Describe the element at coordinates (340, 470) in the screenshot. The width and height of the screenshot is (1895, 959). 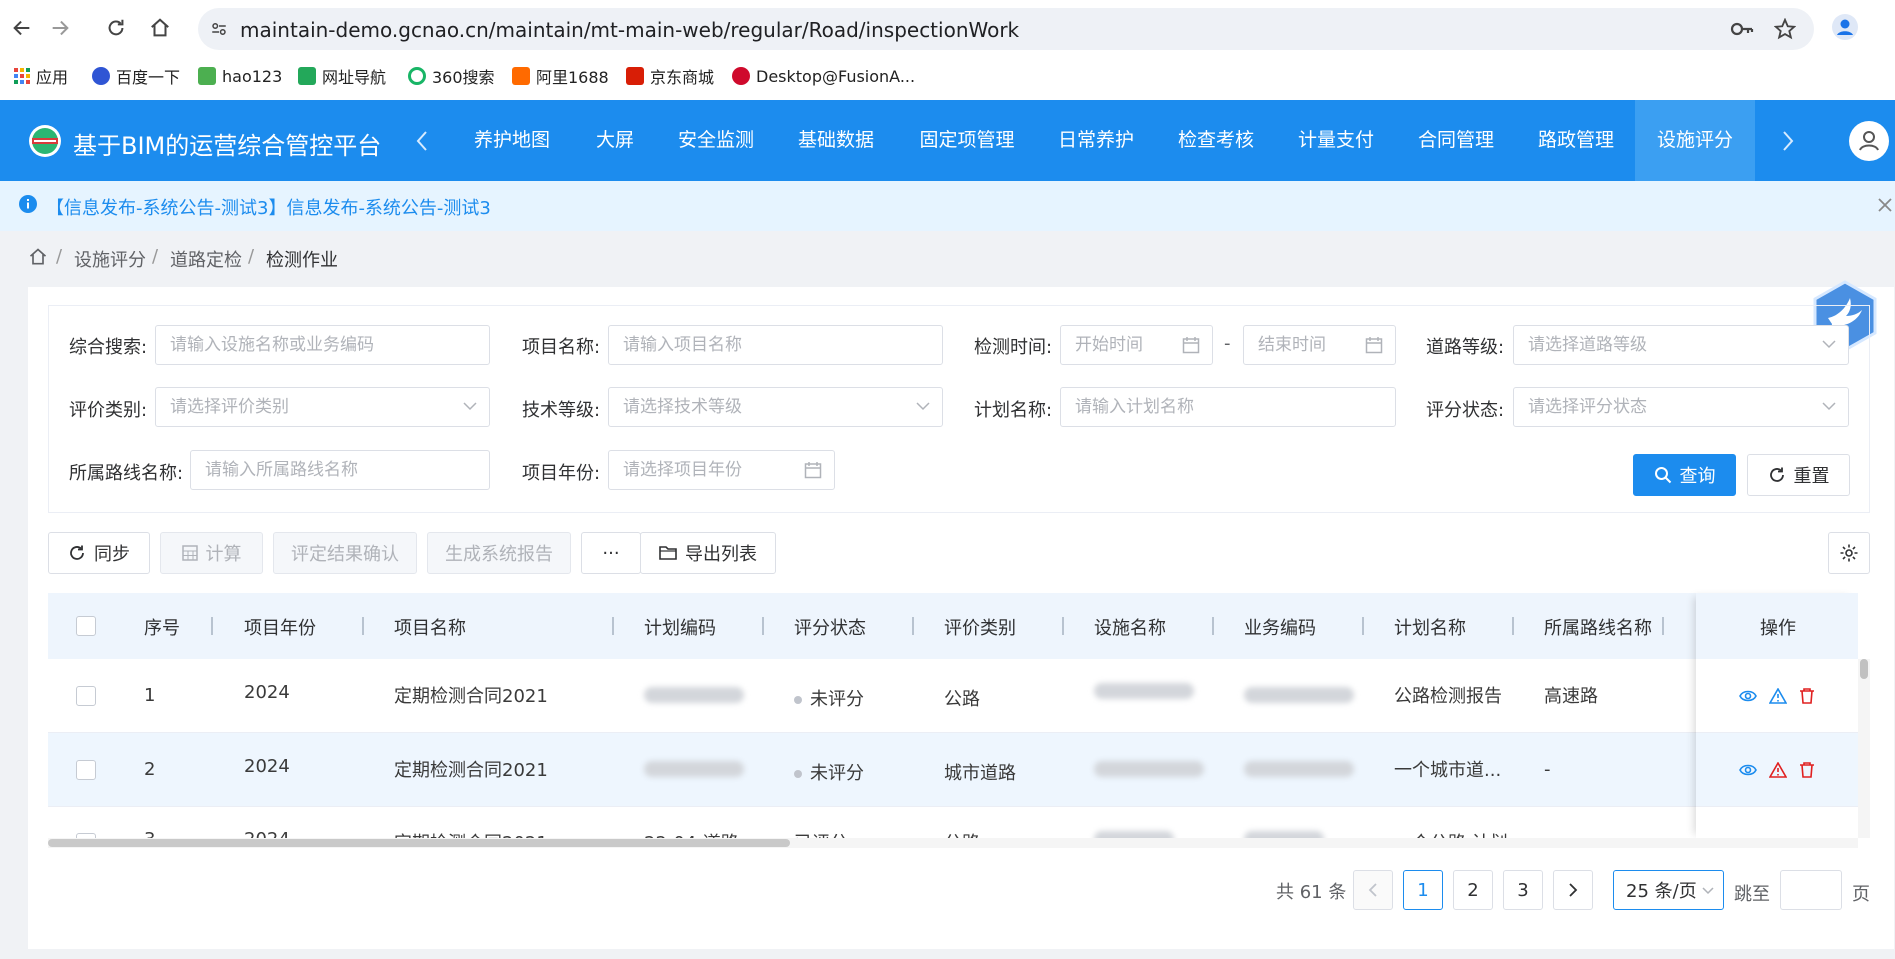
I see `route-name-input: 请输入所属路线名称` at that location.